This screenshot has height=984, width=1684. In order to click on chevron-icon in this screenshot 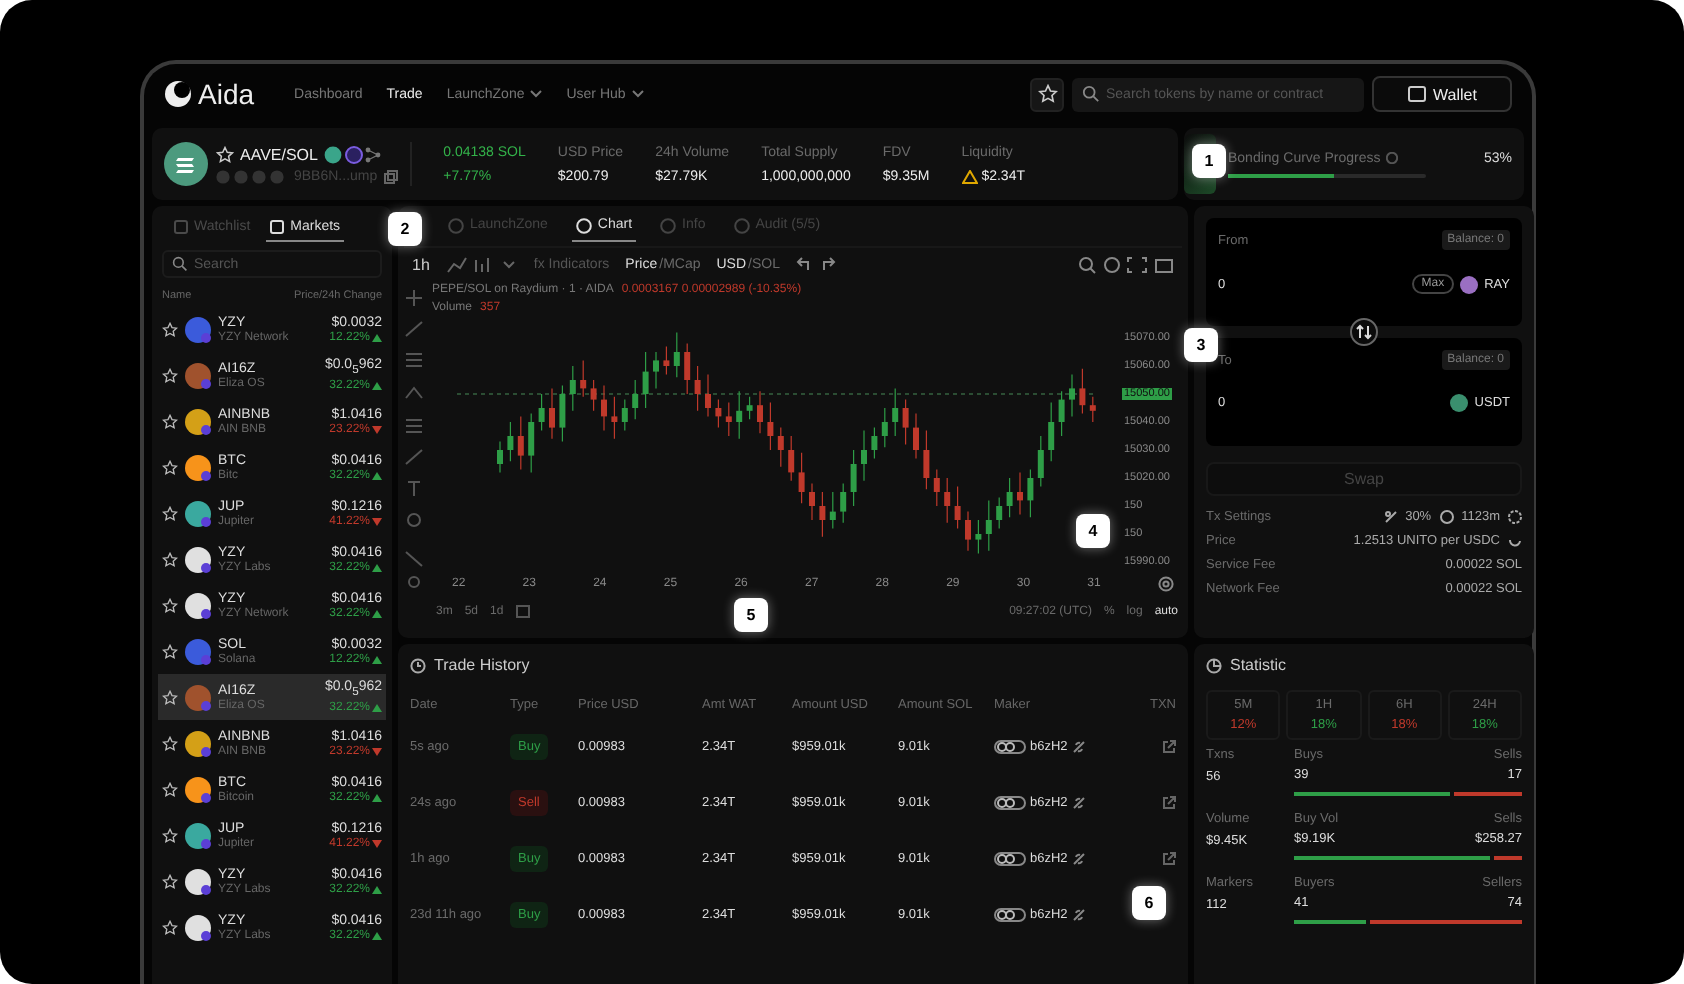, I will do `click(637, 94)`.